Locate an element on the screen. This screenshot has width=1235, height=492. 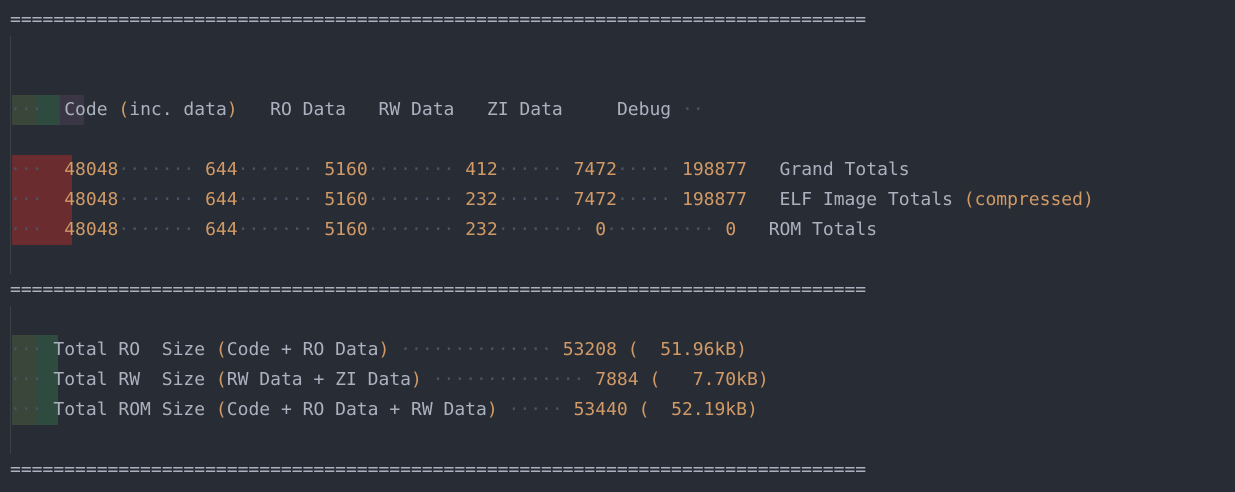
header-code: Code is located at coordinates (86, 109).